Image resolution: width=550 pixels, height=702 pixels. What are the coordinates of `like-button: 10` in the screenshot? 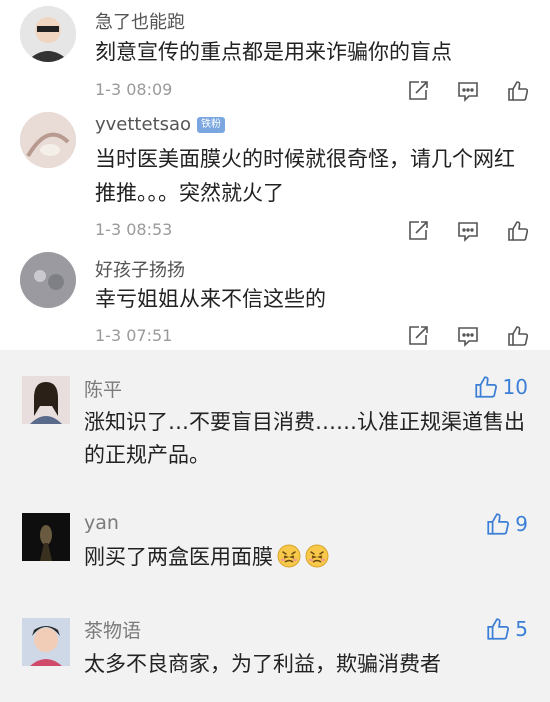 It's located at (500, 387).